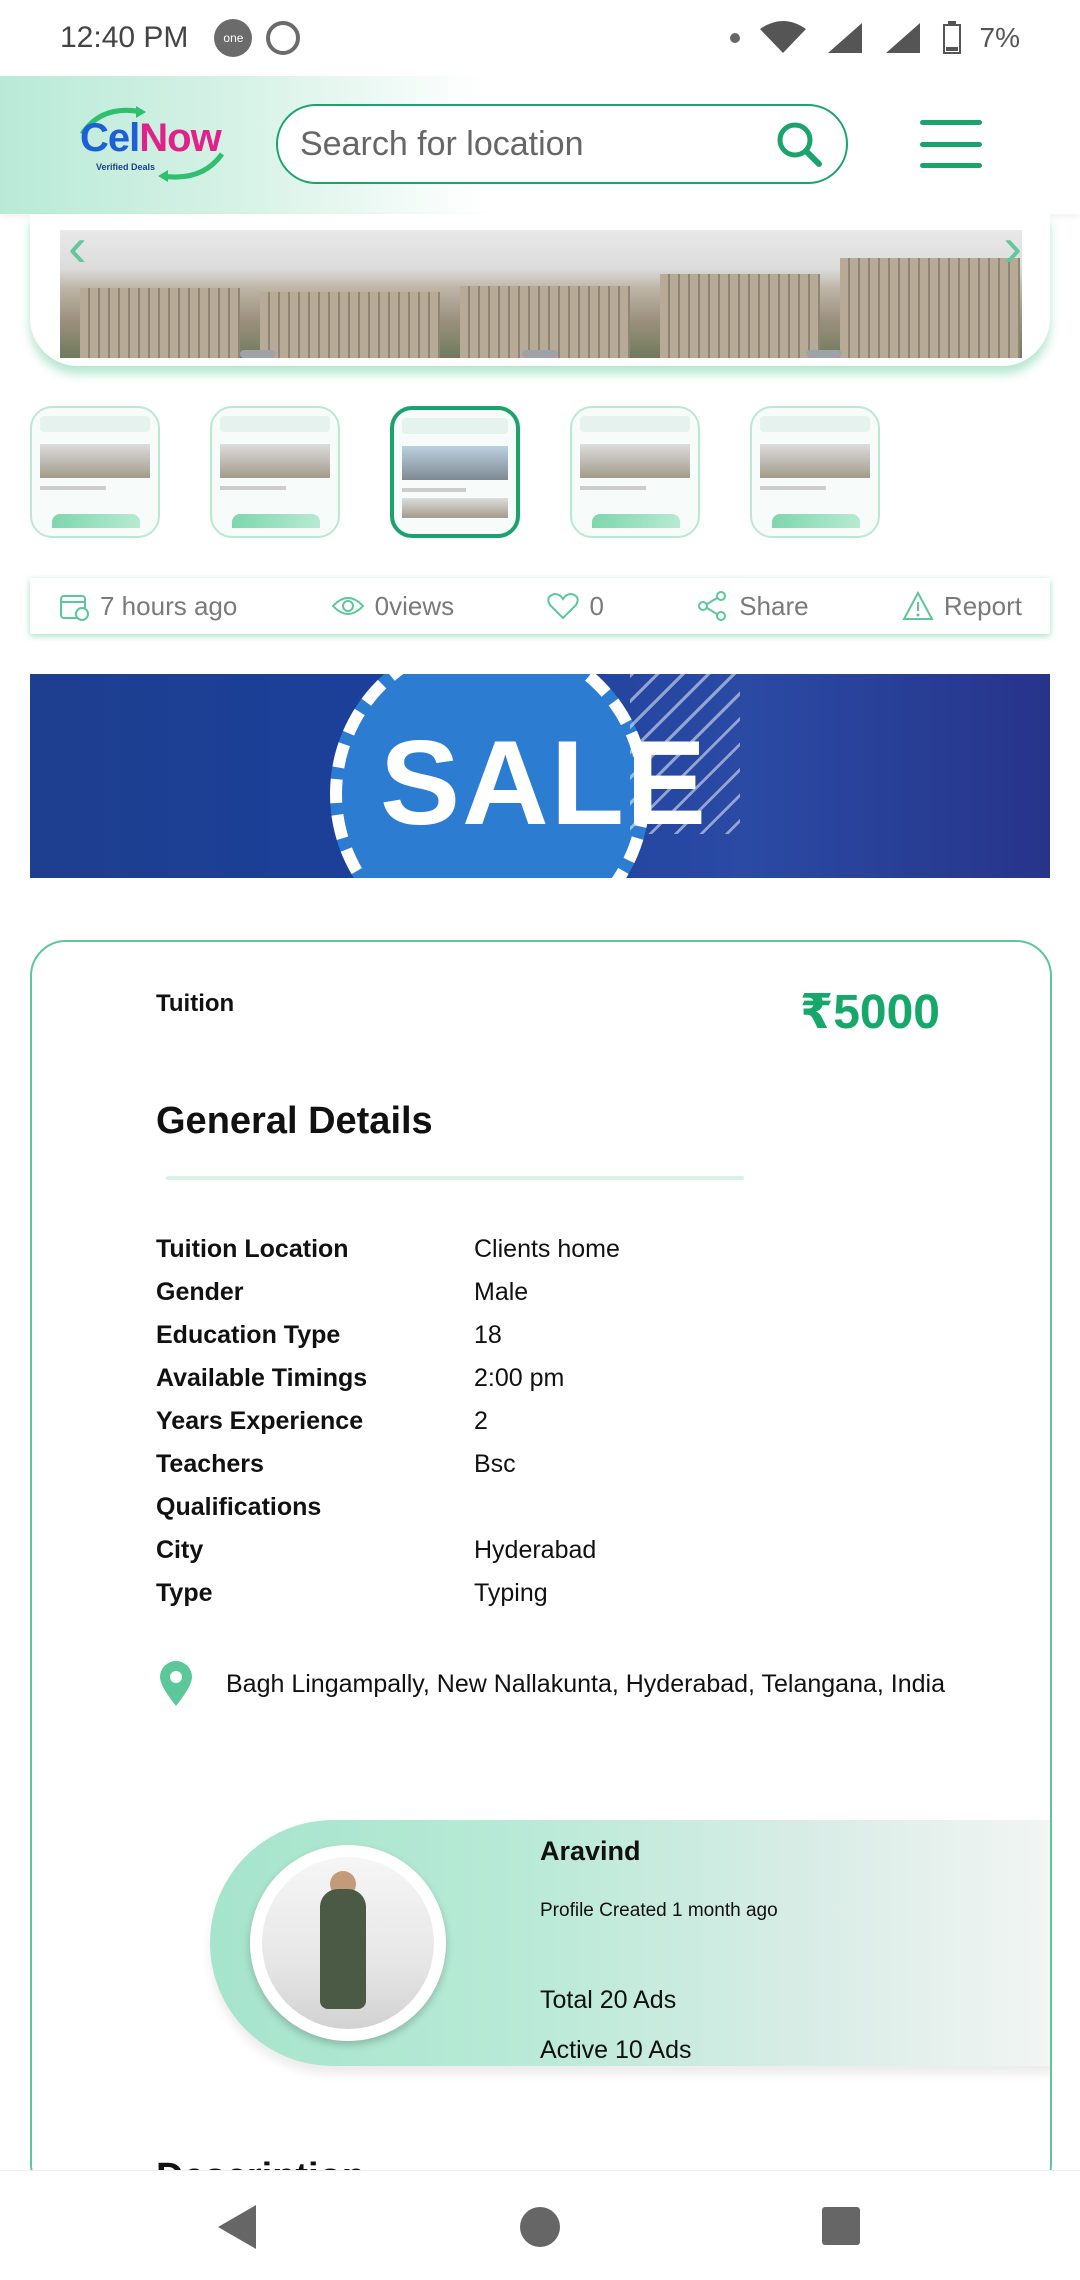 The height and width of the screenshot is (2280, 1080). I want to click on seller-total-ads: Total 20 Ads, so click(608, 2000).